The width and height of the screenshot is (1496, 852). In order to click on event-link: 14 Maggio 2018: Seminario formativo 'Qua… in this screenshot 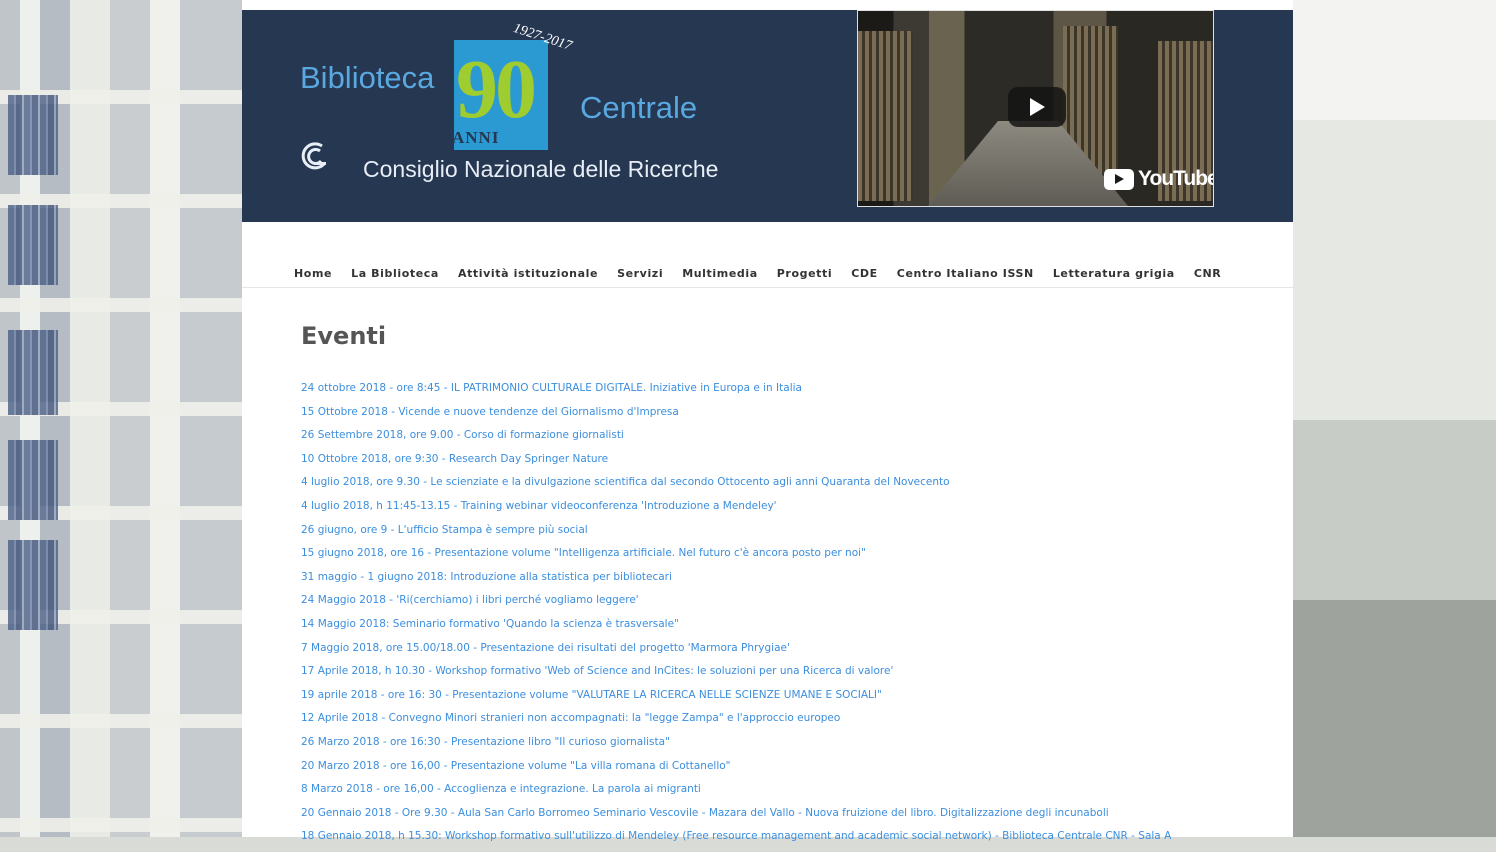, I will do `click(781, 628)`.